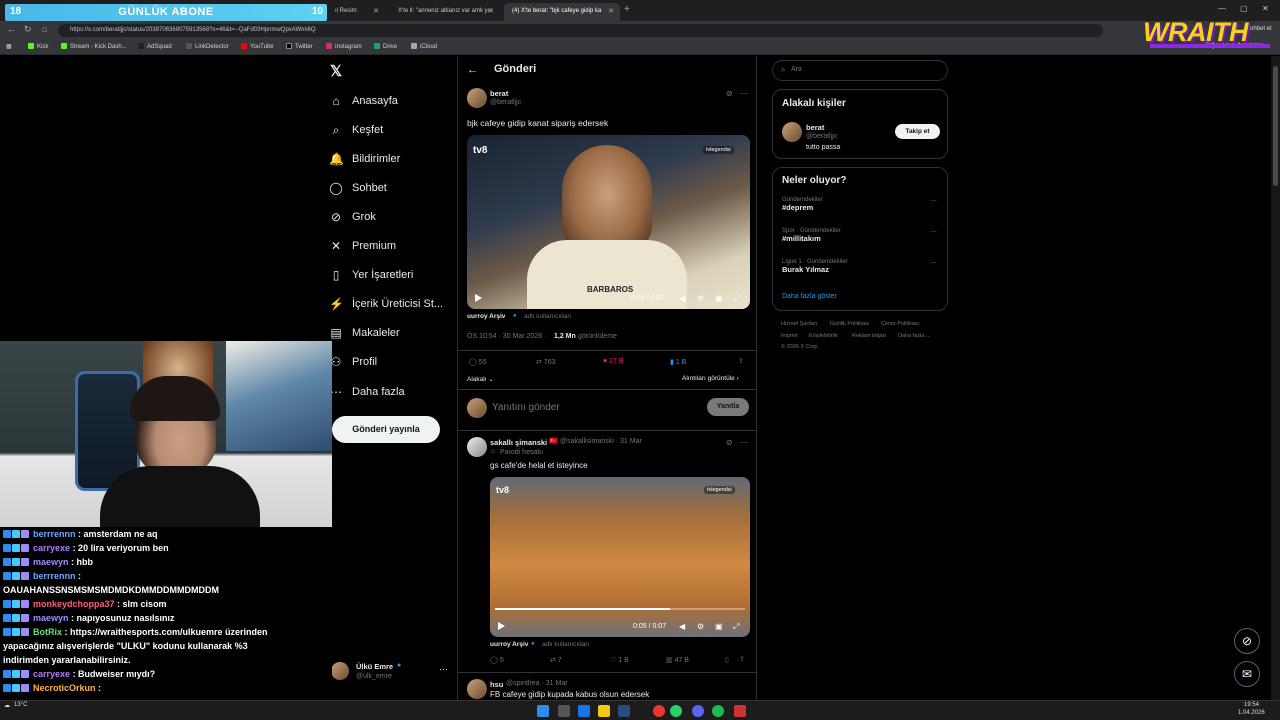  Describe the element at coordinates (344, 46) in the screenshot. I see `bookmark-instagram: Instagram` at that location.